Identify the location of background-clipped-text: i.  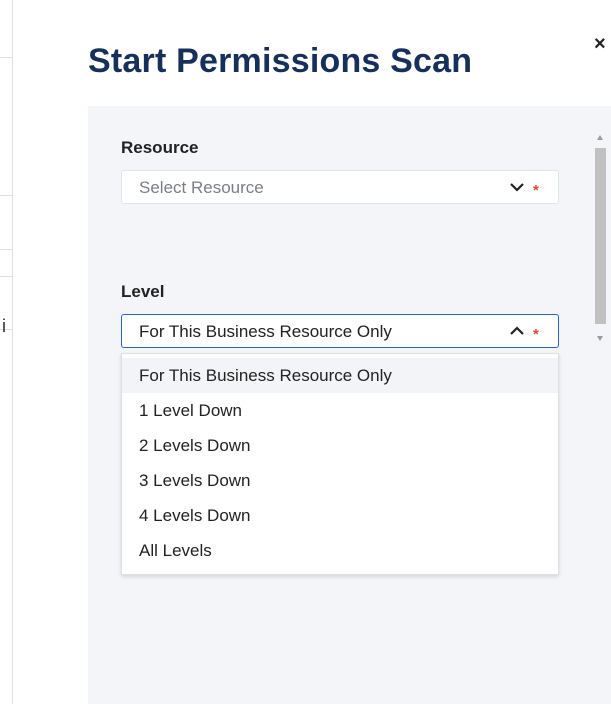
(4, 326).